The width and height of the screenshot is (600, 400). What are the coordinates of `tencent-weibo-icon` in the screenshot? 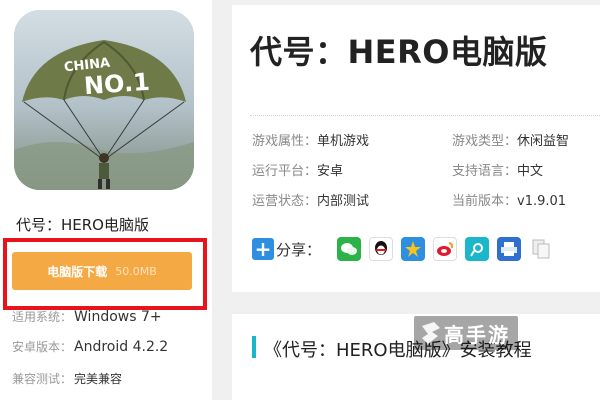 It's located at (477, 249).